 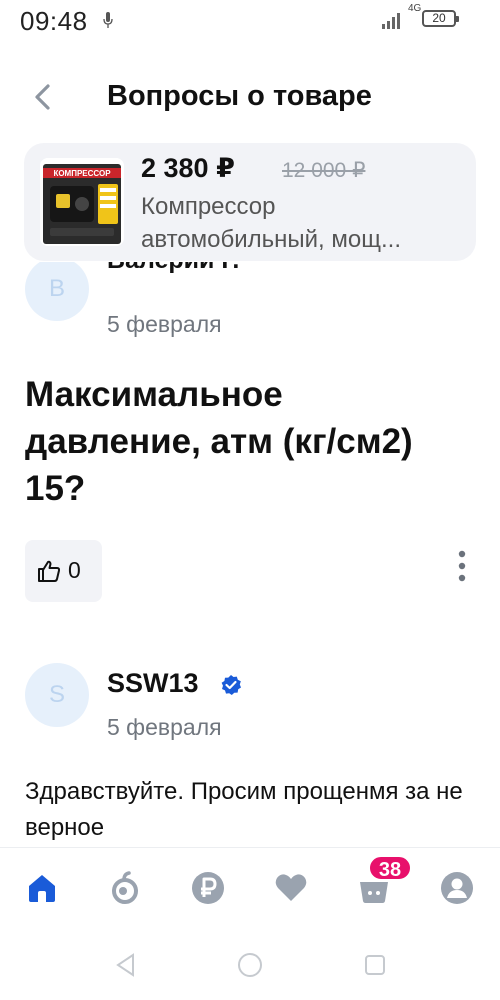 What do you see at coordinates (125, 888) in the screenshot?
I see `catalog-icon` at bounding box center [125, 888].